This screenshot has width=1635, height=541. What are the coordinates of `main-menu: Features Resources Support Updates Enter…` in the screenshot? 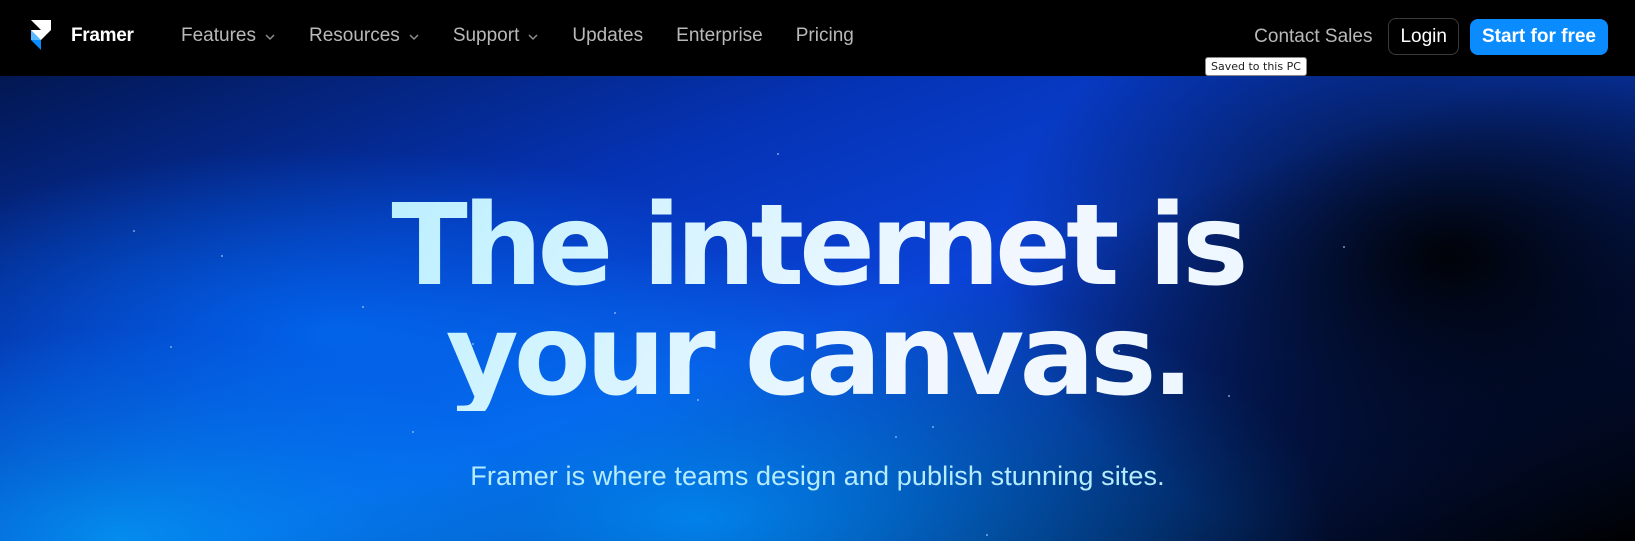 It's located at (534, 36).